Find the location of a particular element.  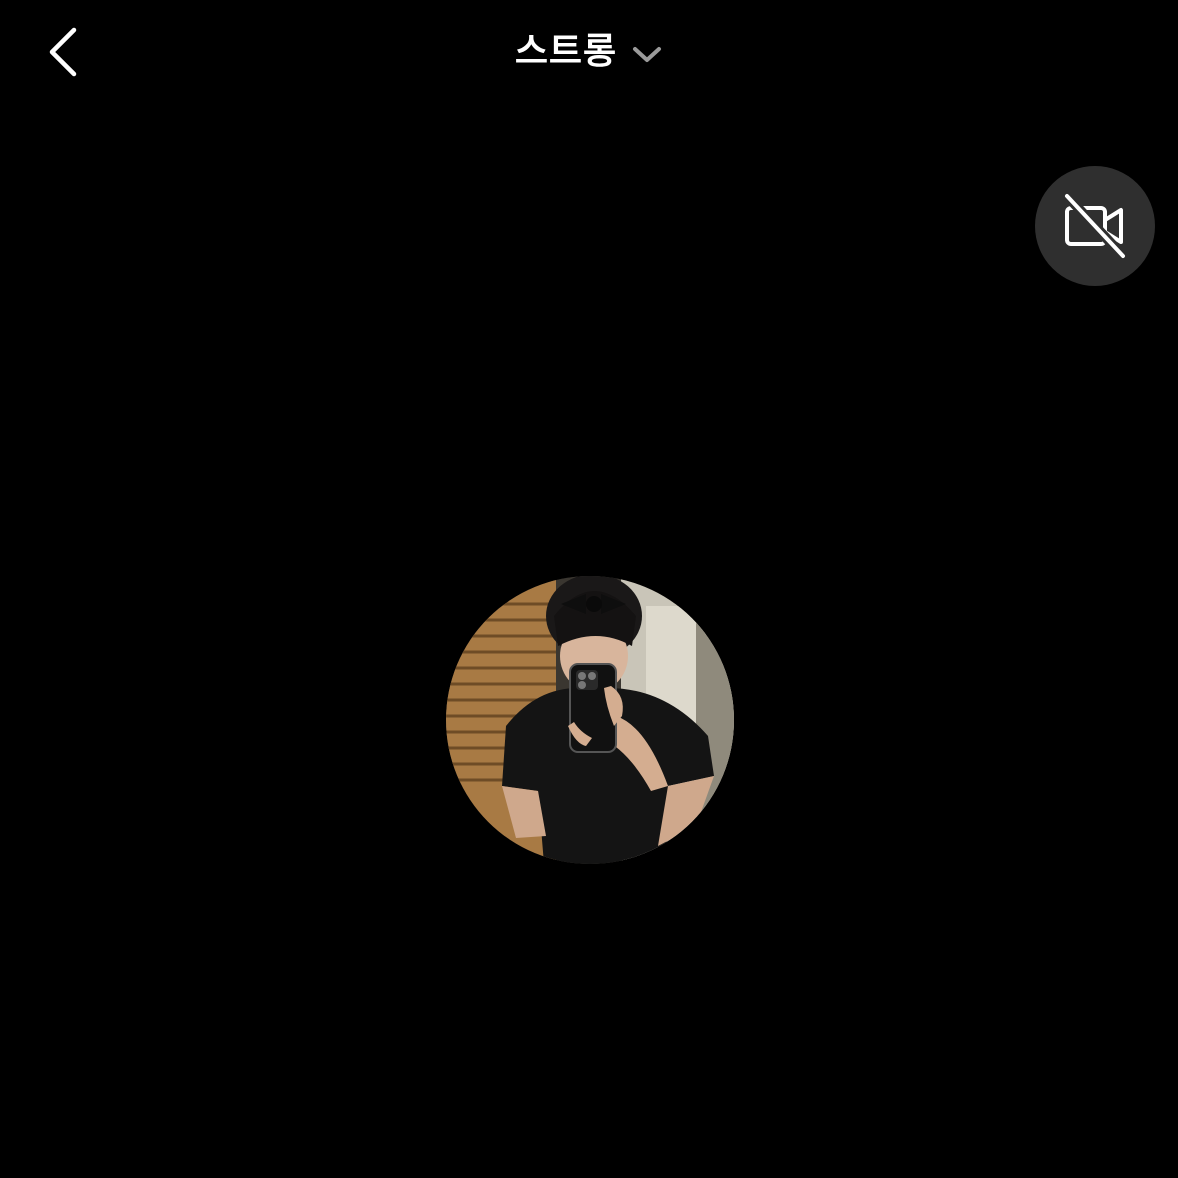

camera-toggle-button is located at coordinates (1095, 226).